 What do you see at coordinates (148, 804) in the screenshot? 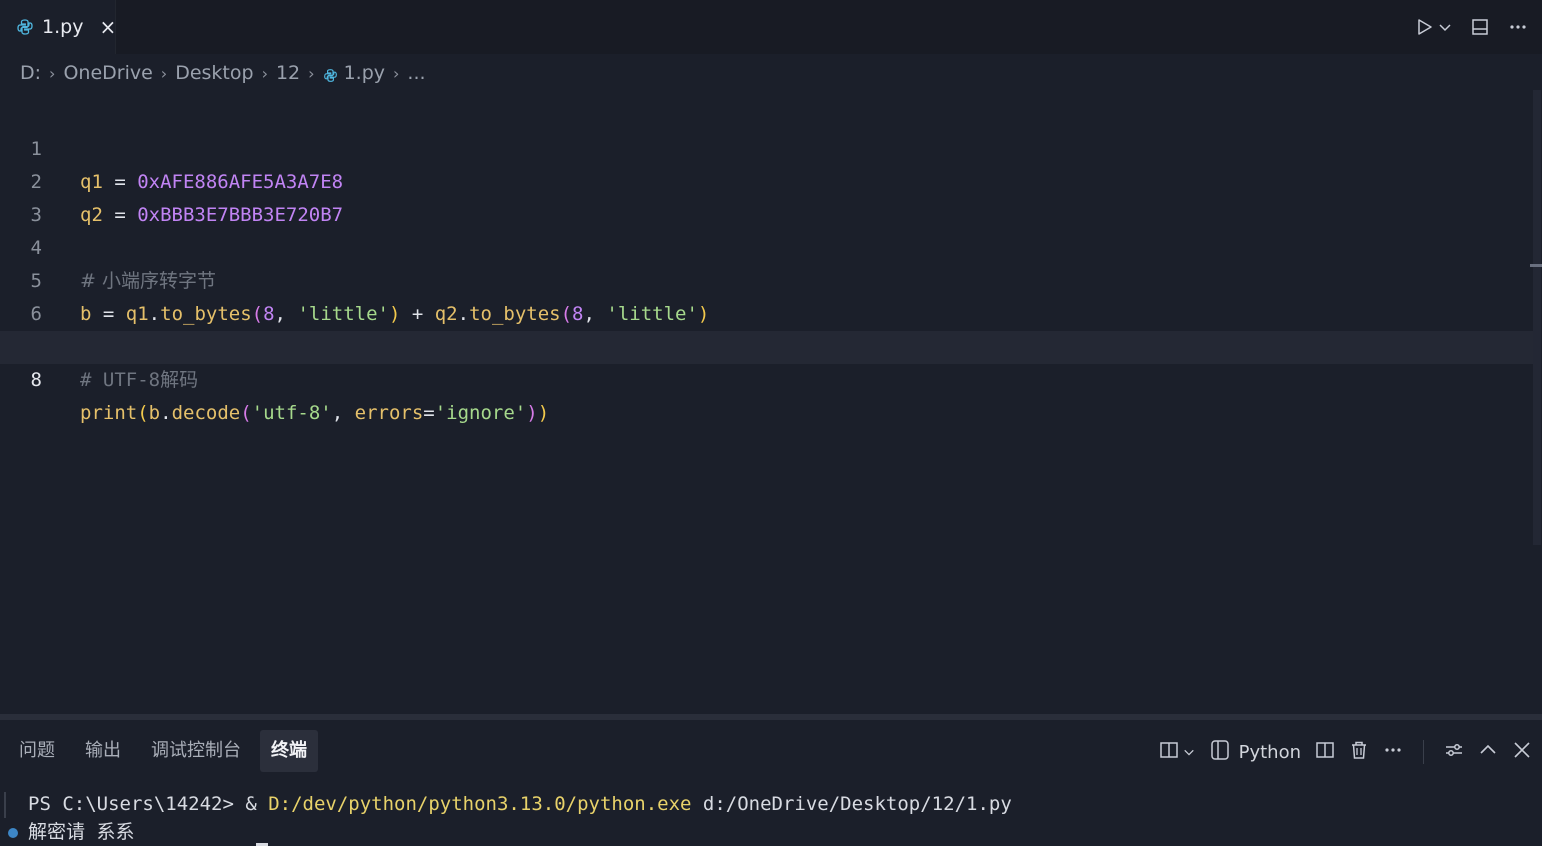
I see `terminal-prompt: PS C:\Users\14242> &` at bounding box center [148, 804].